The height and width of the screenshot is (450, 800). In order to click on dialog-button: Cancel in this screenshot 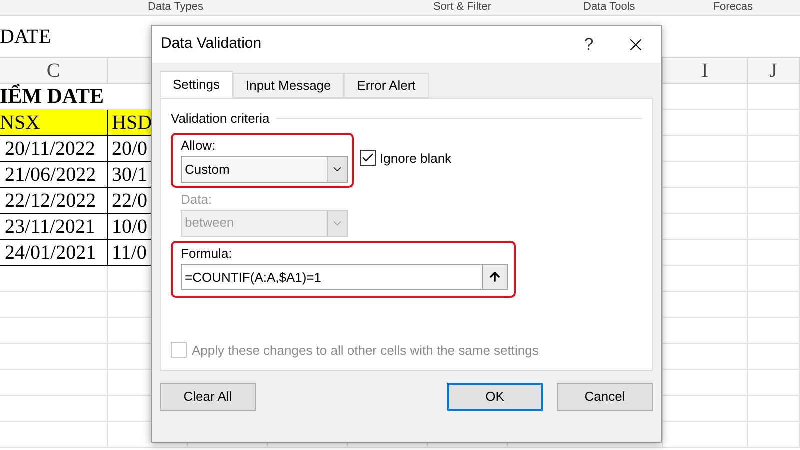, I will do `click(605, 397)`.